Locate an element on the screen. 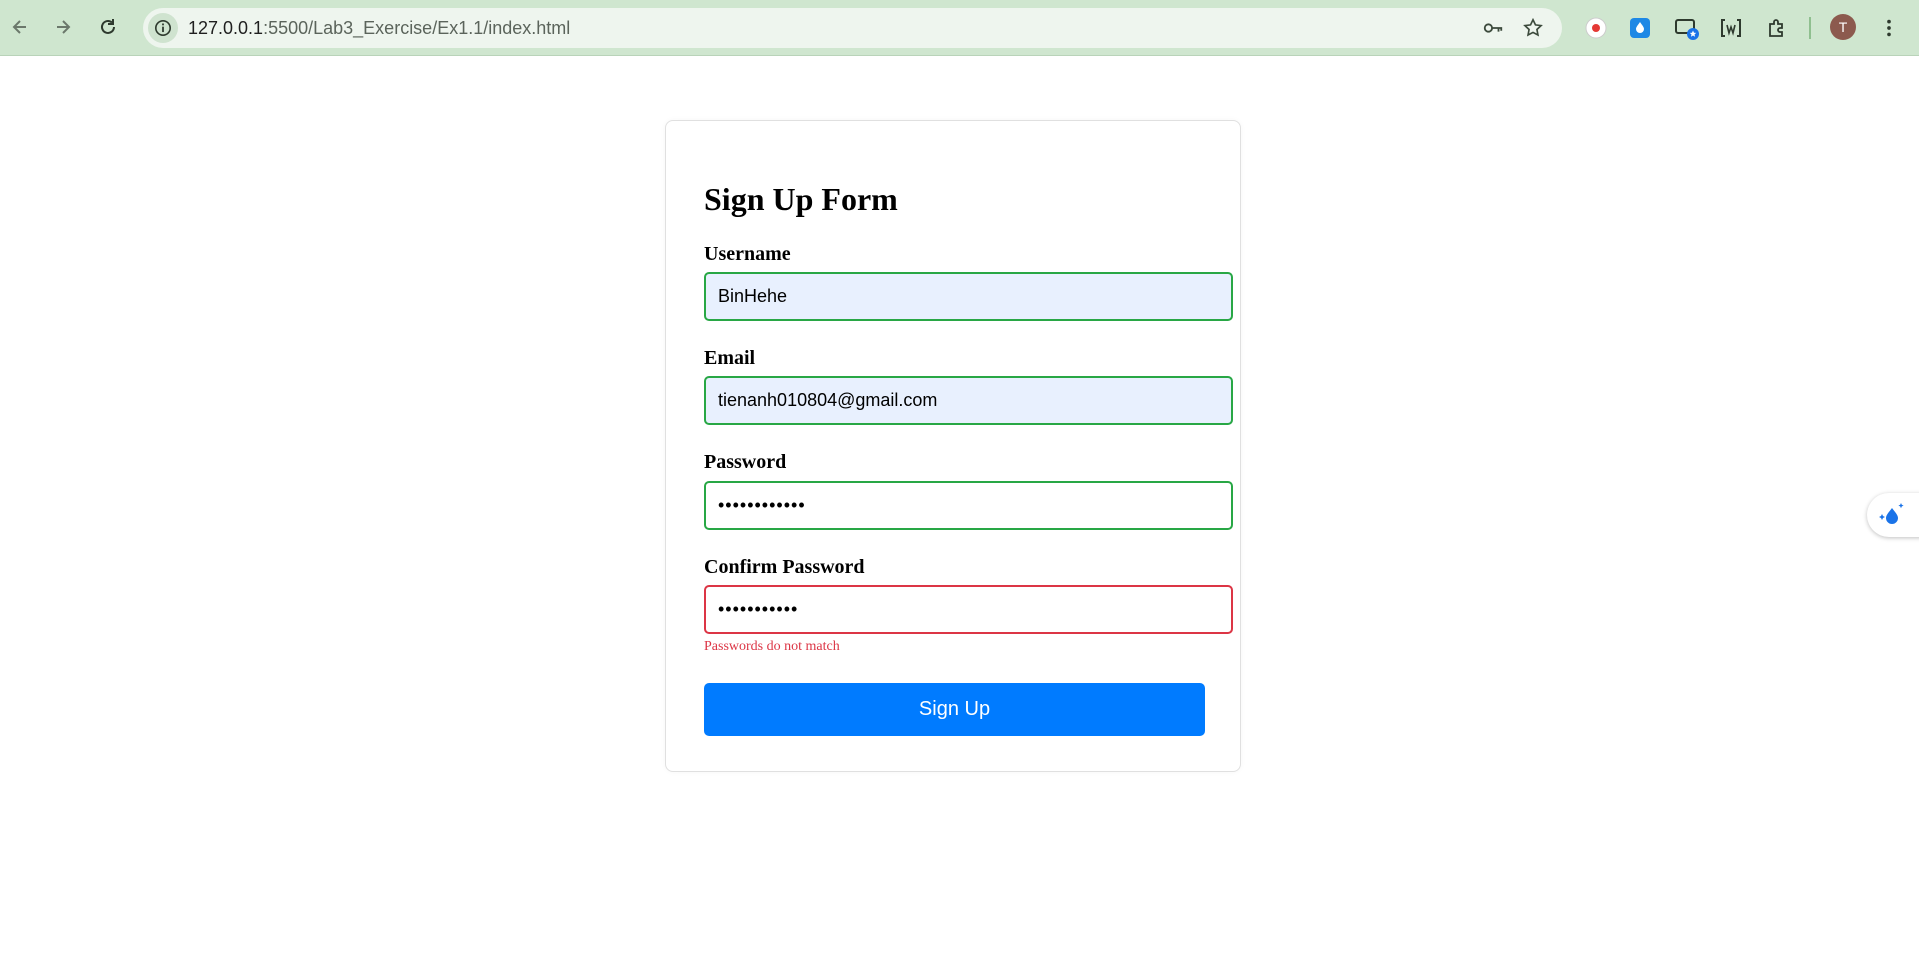 The image size is (1919, 965). key-icon is located at coordinates (1493, 28).